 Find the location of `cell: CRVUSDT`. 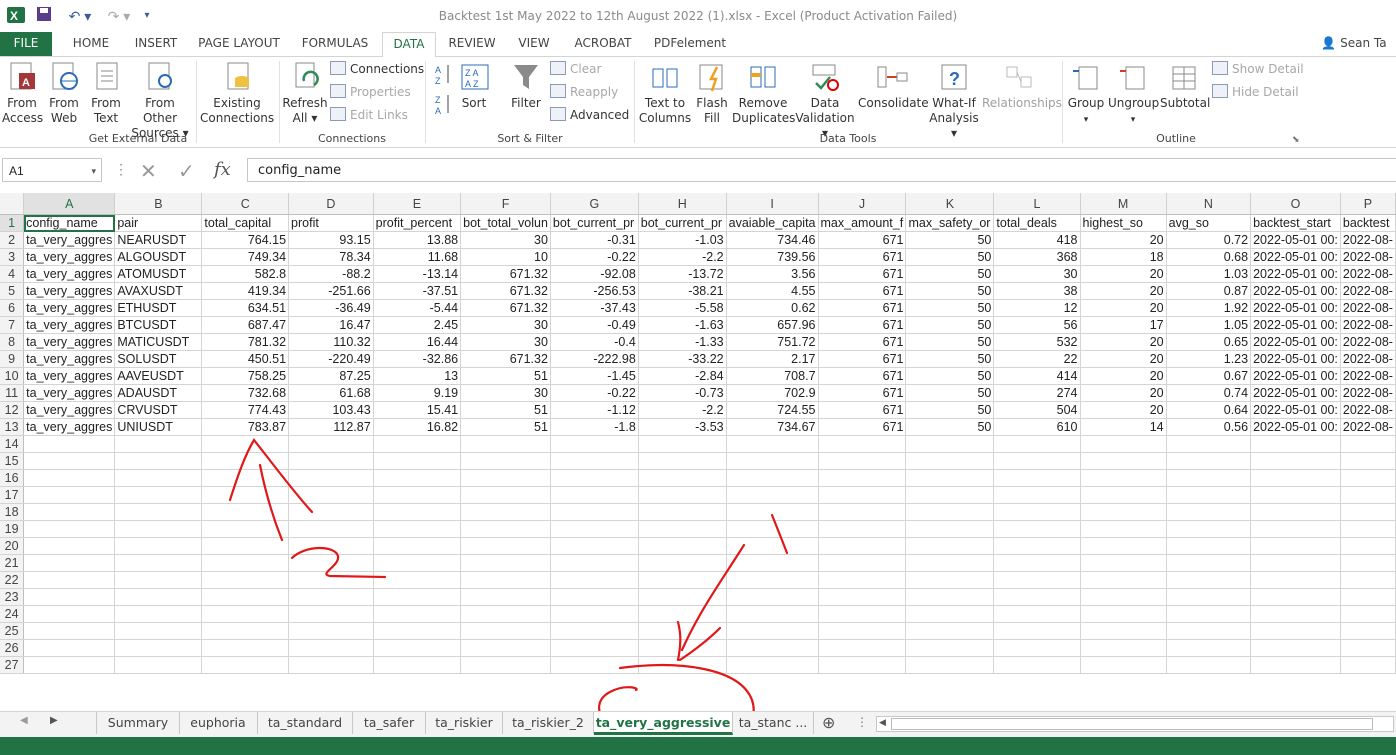

cell: CRVUSDT is located at coordinates (158, 410).